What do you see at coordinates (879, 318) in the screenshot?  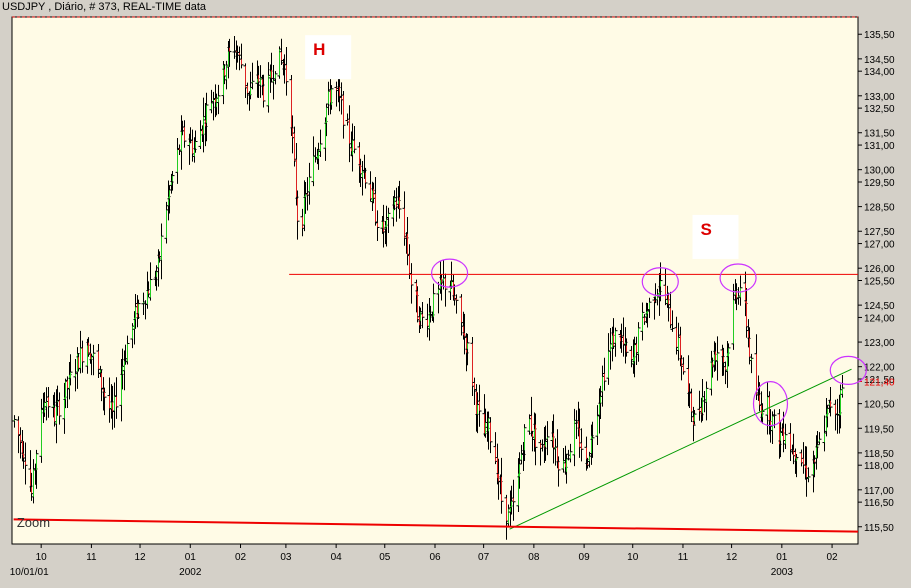 I see `y-tick-label-15: 124,00` at bounding box center [879, 318].